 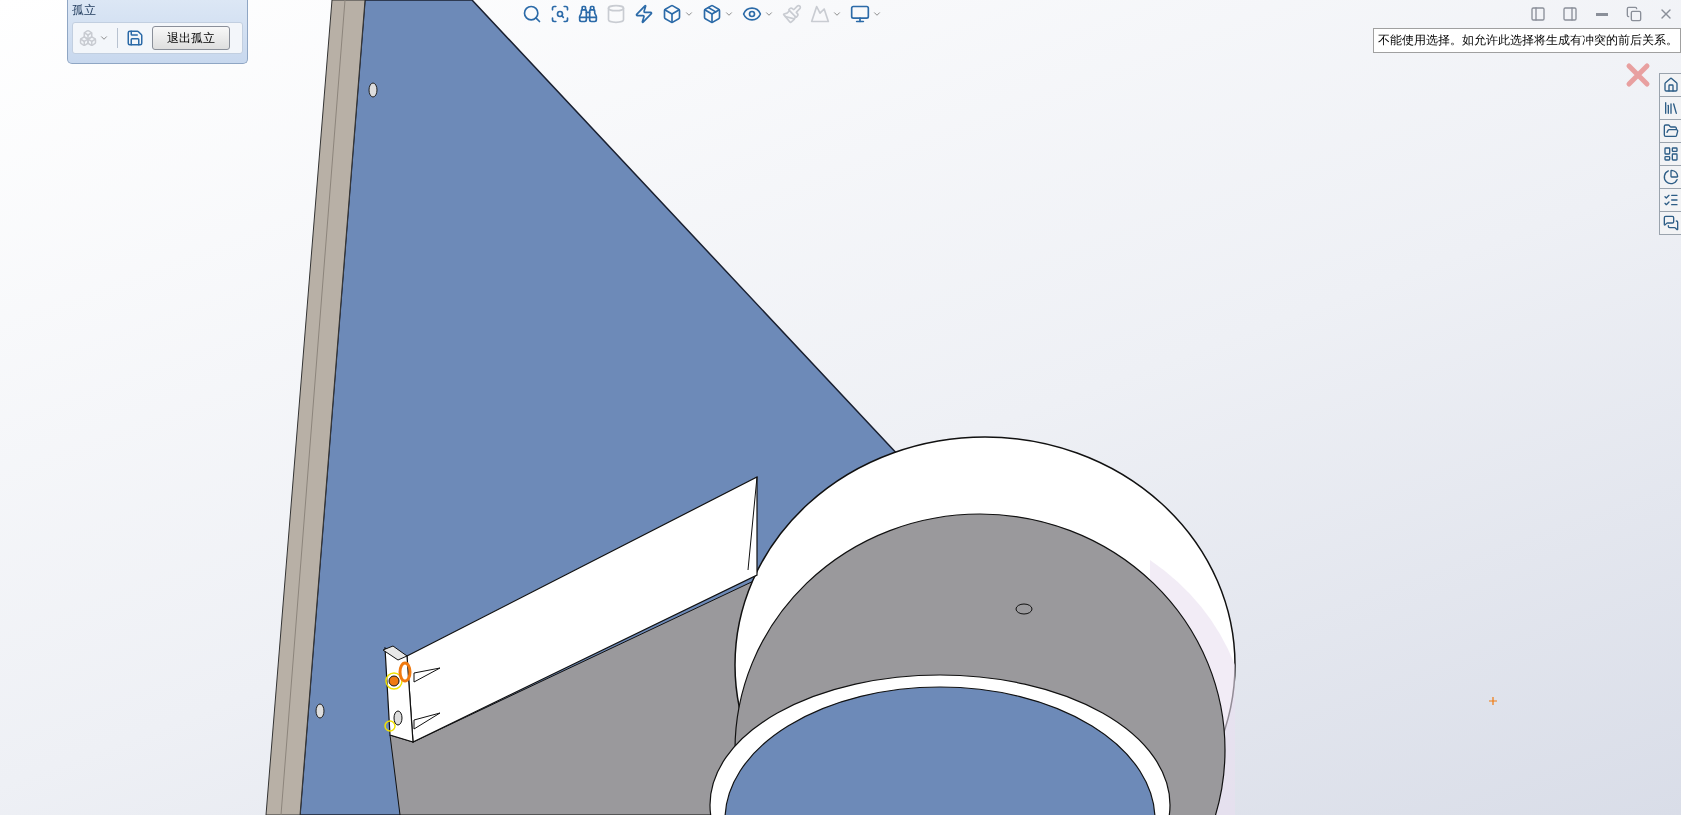 What do you see at coordinates (1538, 14) in the screenshot?
I see `panel-left-icon` at bounding box center [1538, 14].